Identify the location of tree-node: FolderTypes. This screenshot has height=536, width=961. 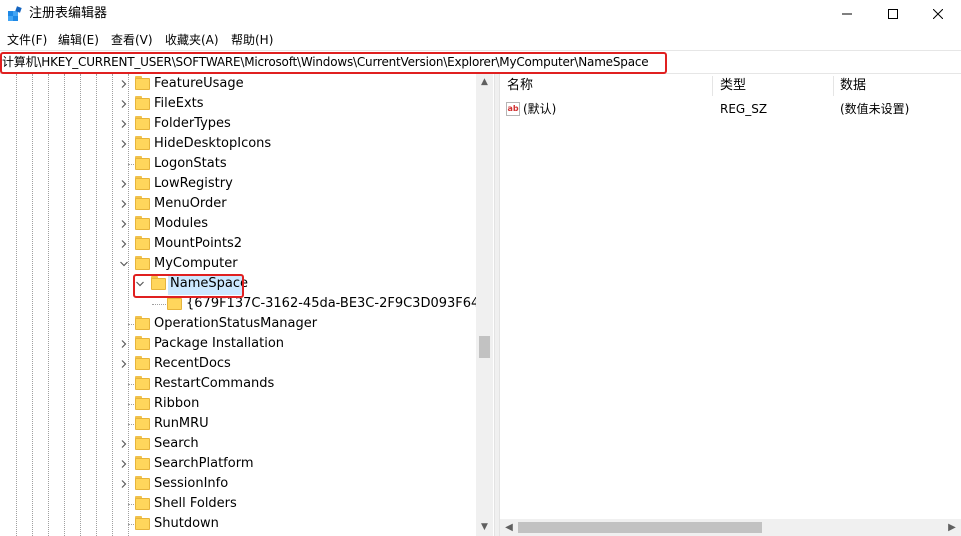
(238, 124).